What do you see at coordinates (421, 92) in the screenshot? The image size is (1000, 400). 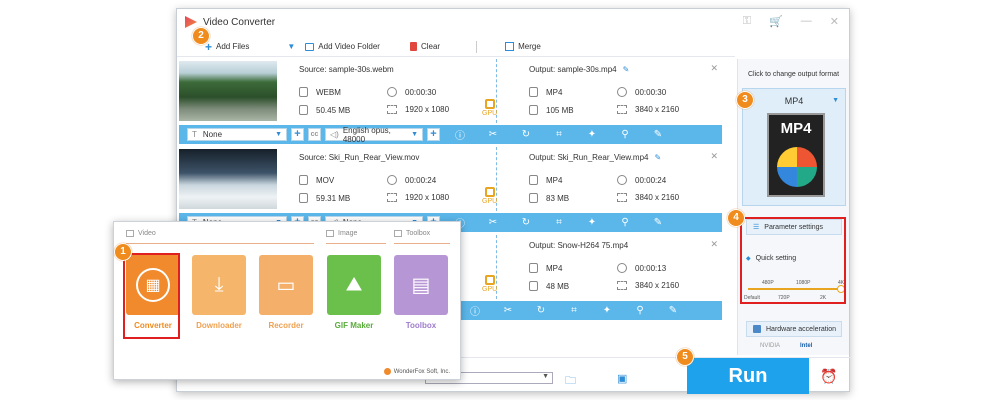 I see `src-duration-value: 00:00:30` at bounding box center [421, 92].